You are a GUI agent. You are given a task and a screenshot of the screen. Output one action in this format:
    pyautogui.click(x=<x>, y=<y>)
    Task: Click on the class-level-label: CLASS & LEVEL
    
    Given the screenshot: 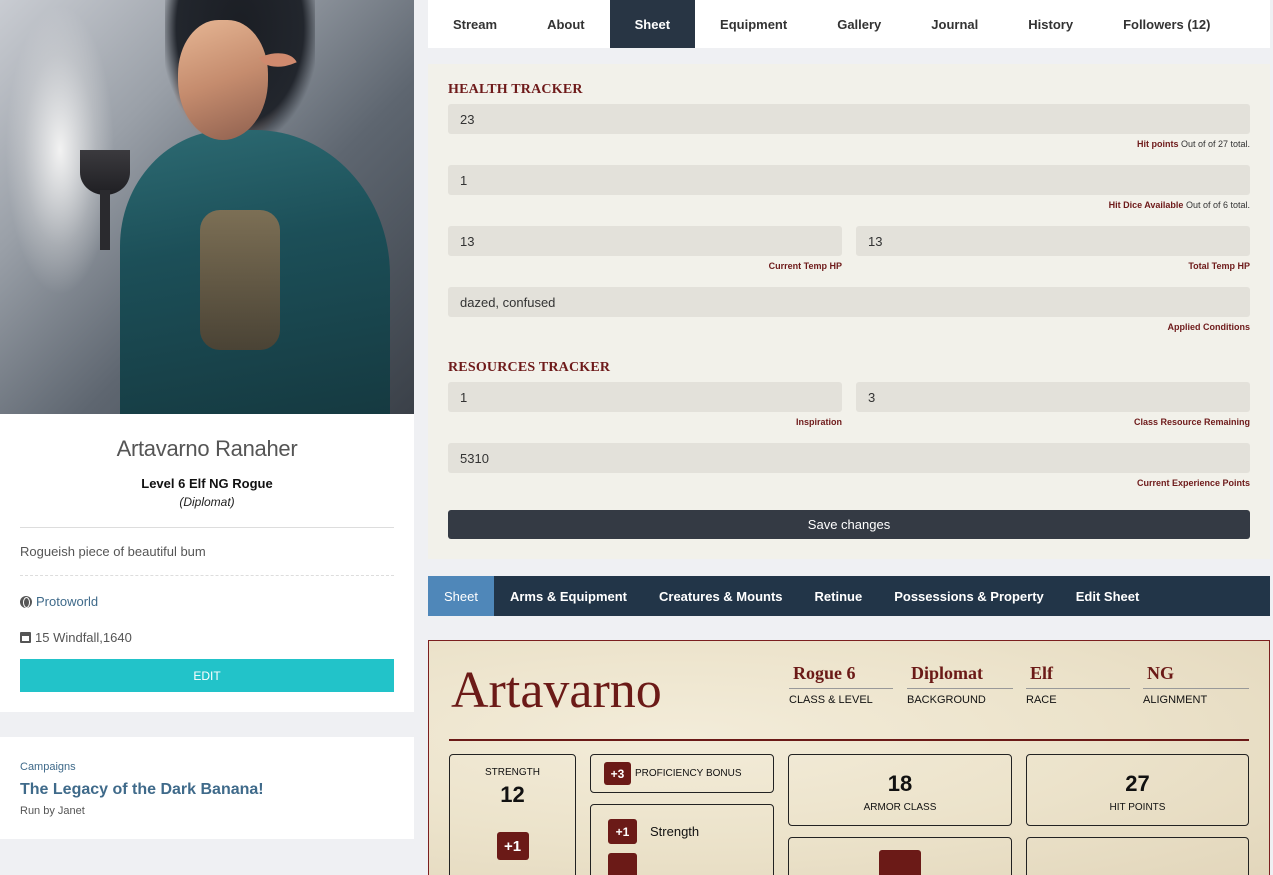 What is the action you would take?
    pyautogui.click(x=831, y=700)
    